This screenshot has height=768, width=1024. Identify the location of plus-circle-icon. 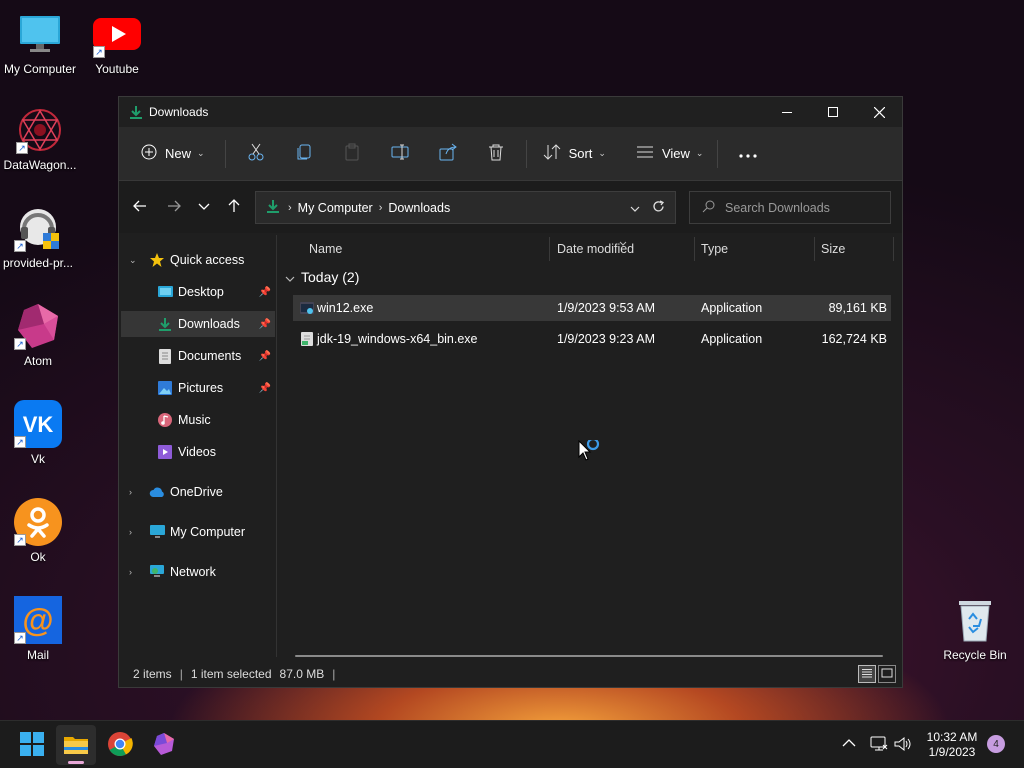
(149, 153).